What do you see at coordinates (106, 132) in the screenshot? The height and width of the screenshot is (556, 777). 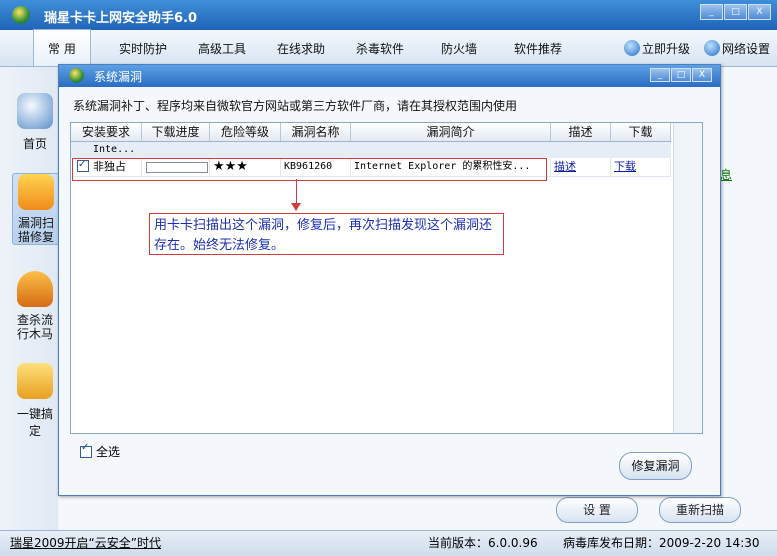 I see `column-header: 安装要求` at bounding box center [106, 132].